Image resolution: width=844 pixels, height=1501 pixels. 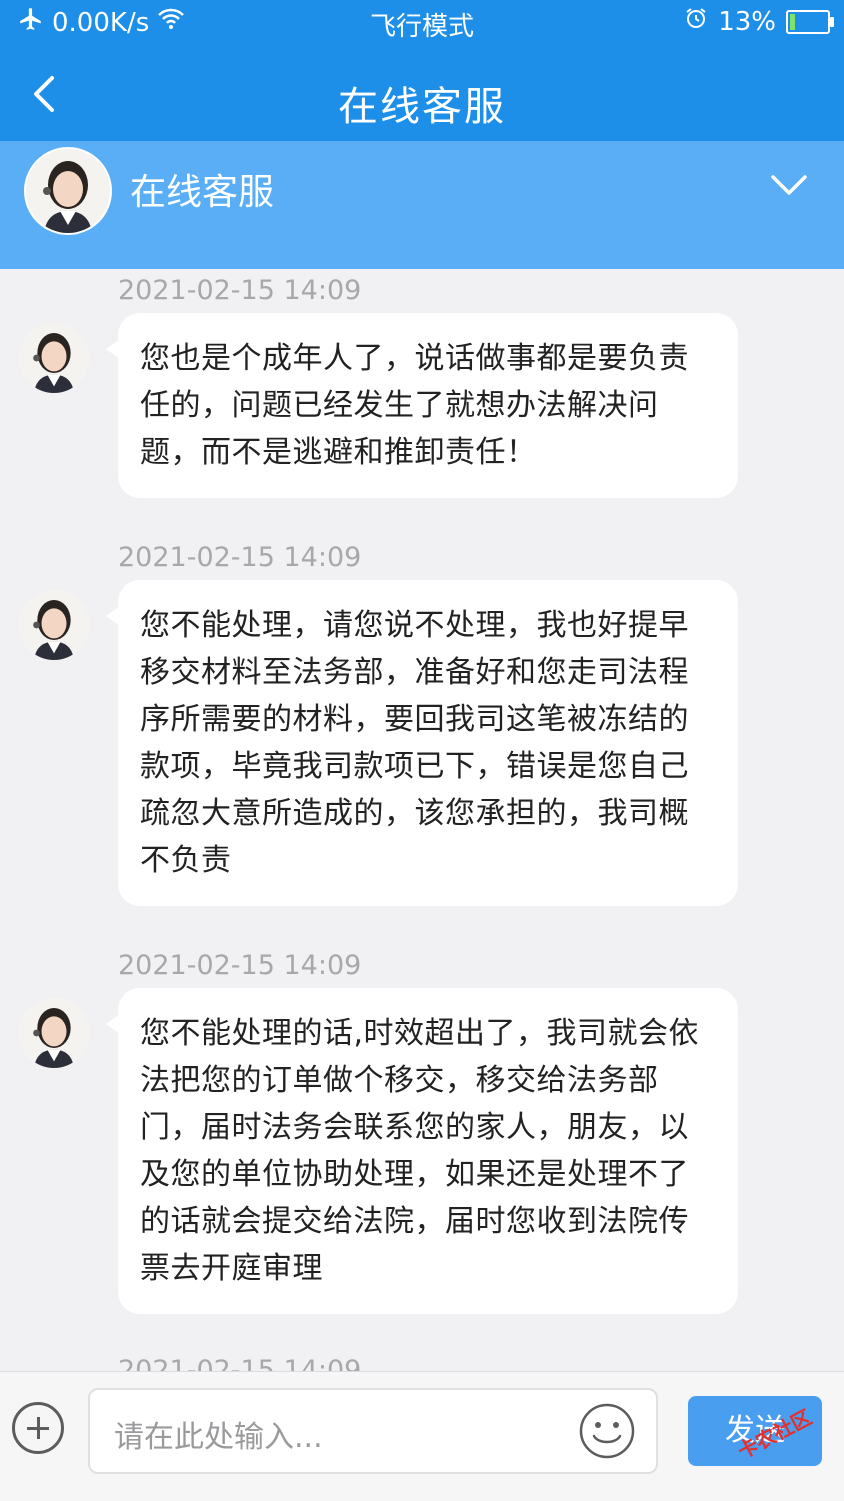 I want to click on header: 在线客服, so click(x=422, y=92).